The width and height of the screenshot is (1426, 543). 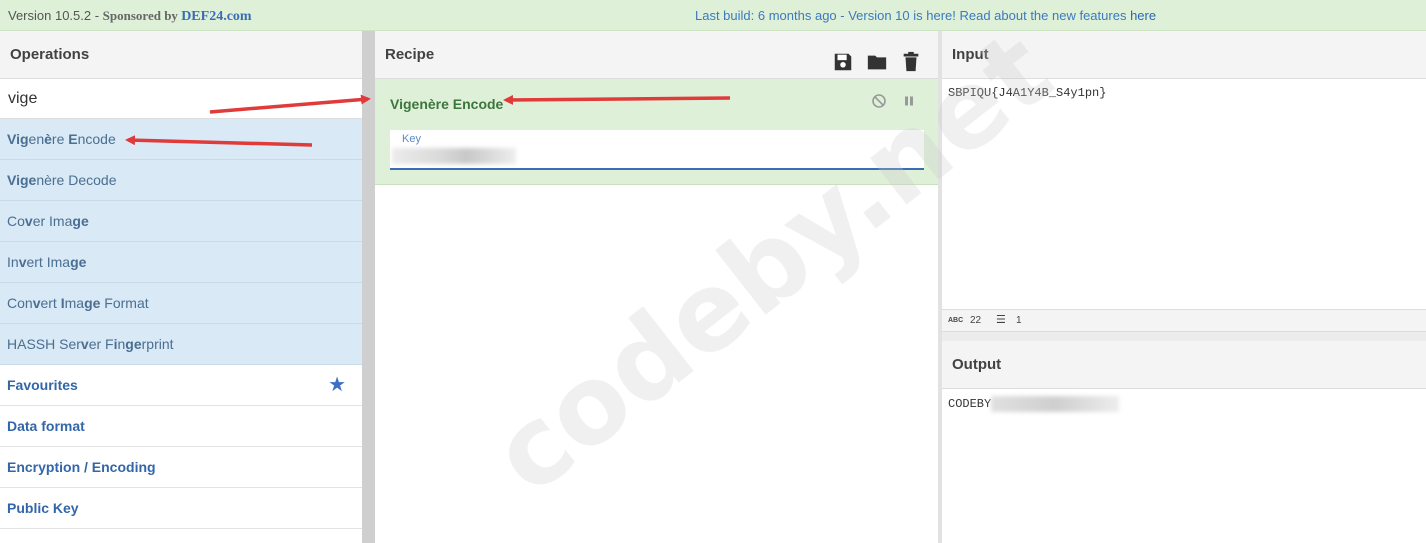 I want to click on recipe-operation-card: Vigenère Encode Key, so click(x=656, y=132).